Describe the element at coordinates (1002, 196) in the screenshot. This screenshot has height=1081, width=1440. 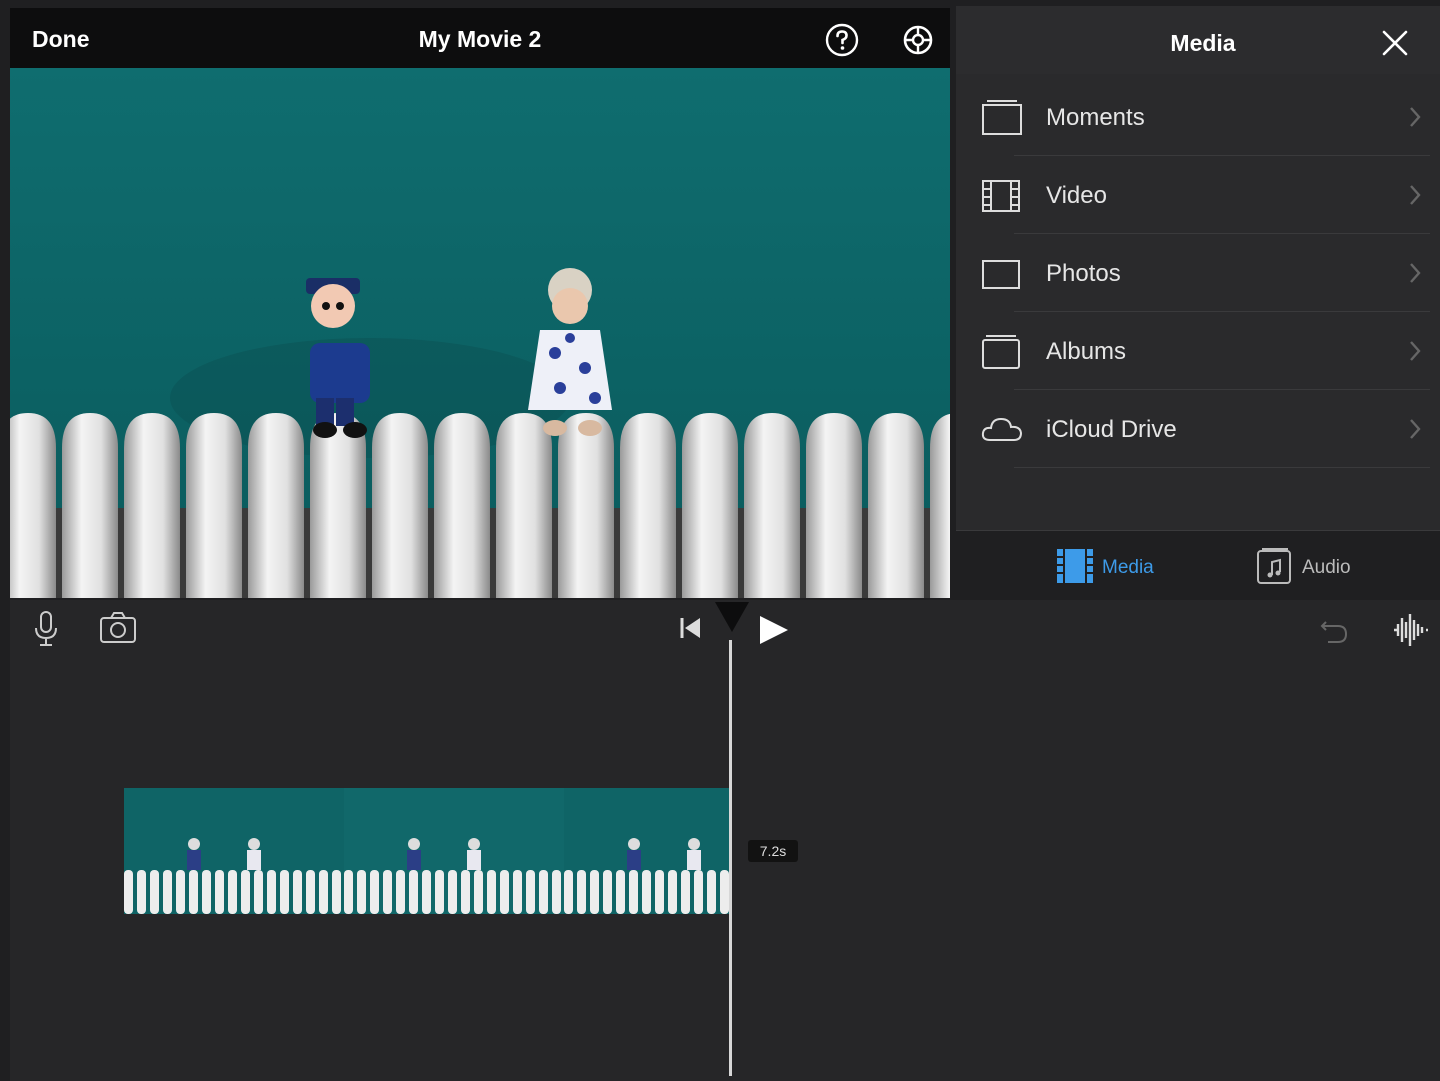
I see `film-icon` at that location.